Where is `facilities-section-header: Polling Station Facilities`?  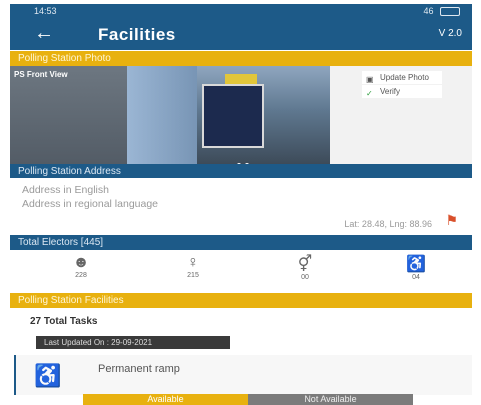 facilities-section-header: Polling Station Facilities is located at coordinates (241, 300).